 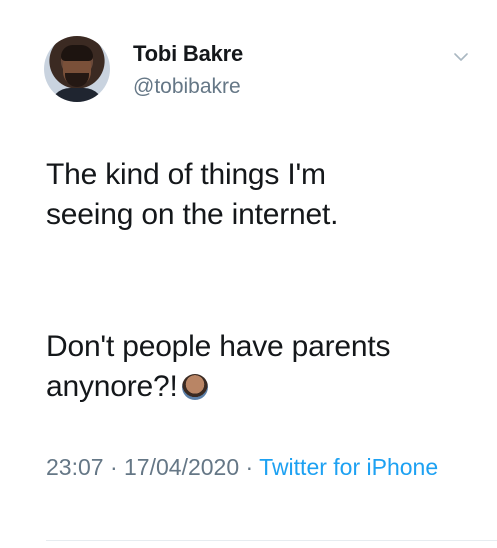 What do you see at coordinates (112, 386) in the screenshot?
I see `tweet-text-line-content: anynore?!` at bounding box center [112, 386].